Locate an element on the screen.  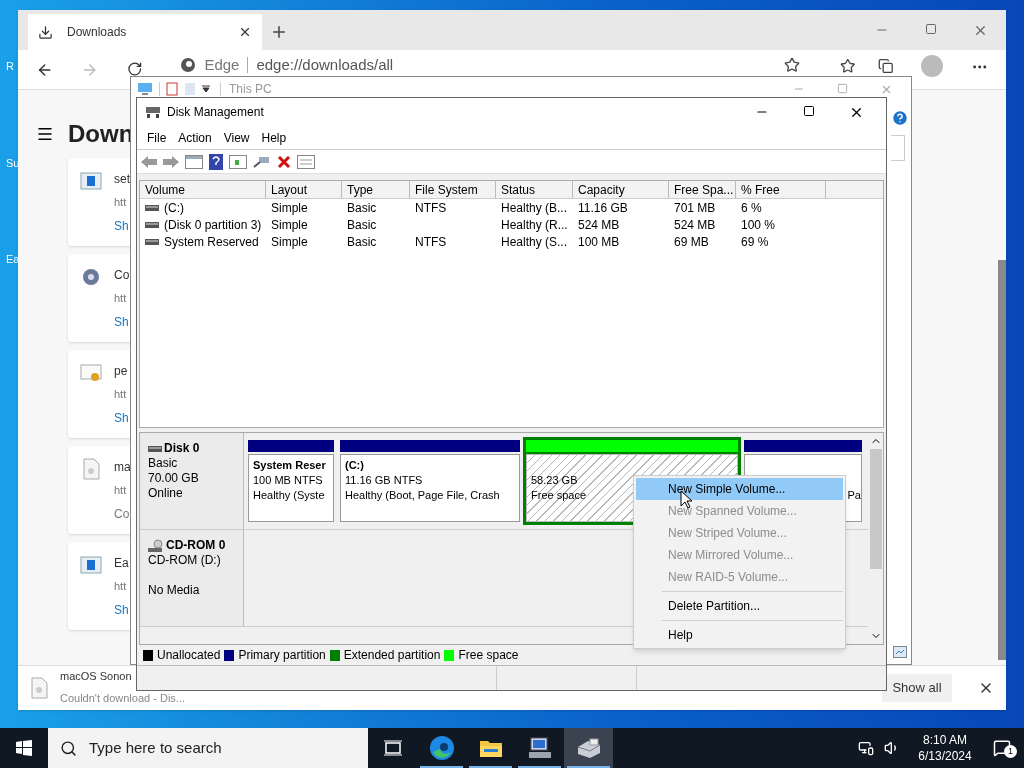
partition-name: (C:) is located at coordinates (354, 465).